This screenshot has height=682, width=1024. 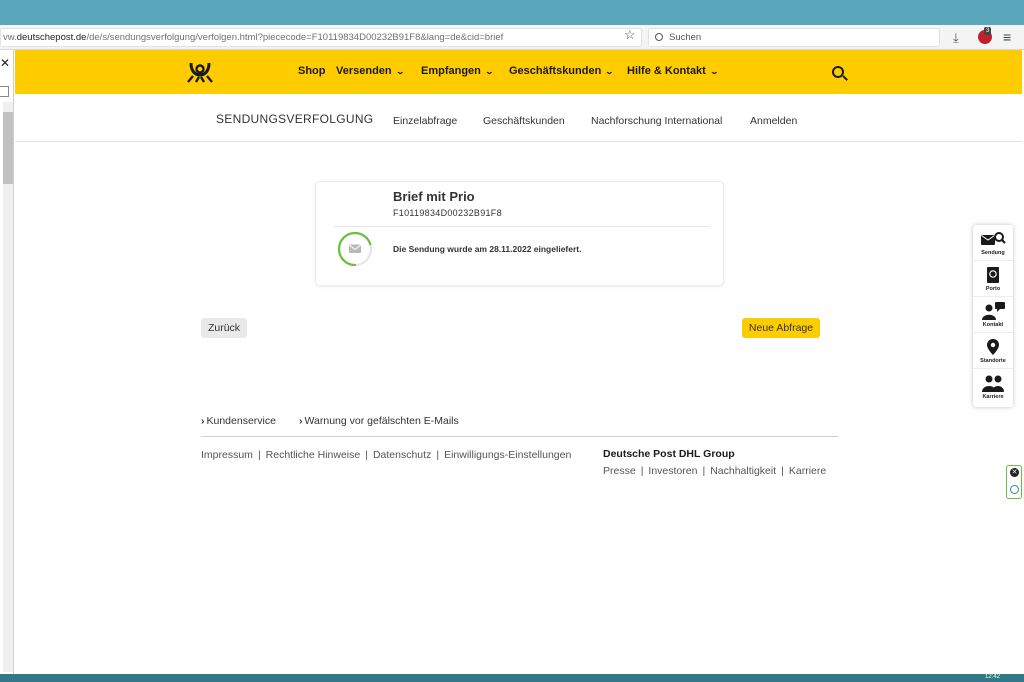 I want to click on floating-widget: ✕, so click(x=1014, y=482).